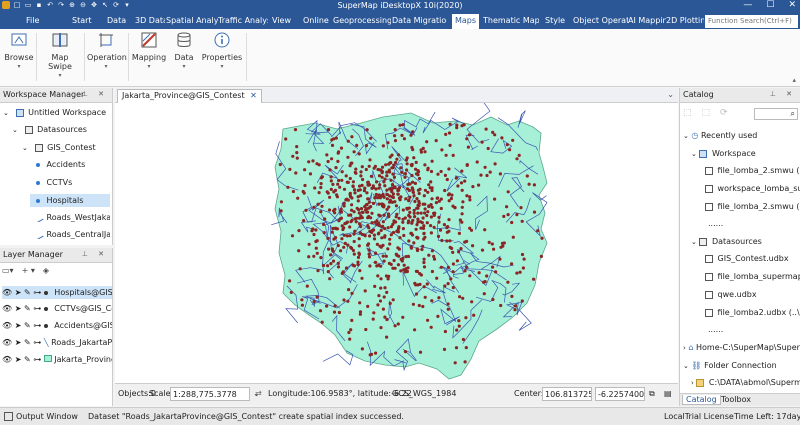 The image size is (800, 425). Describe the element at coordinates (222, 50) in the screenshot. I see `properties-button: Properties ▾` at that location.